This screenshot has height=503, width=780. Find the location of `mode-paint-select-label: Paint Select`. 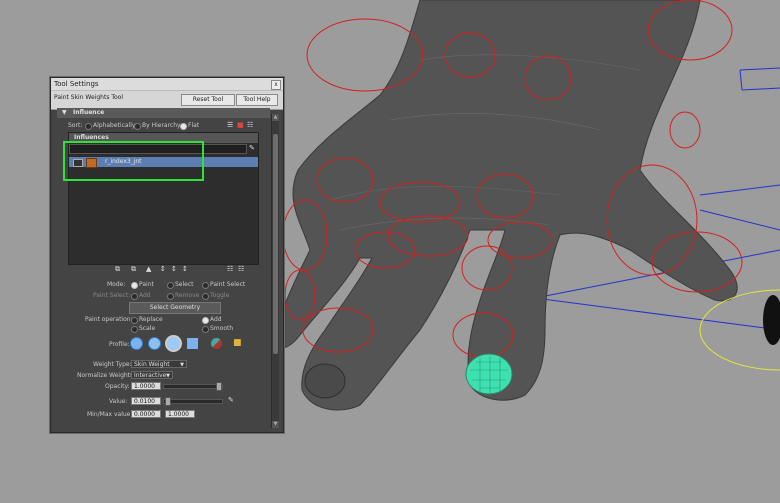

mode-paint-select-label: Paint Select is located at coordinates (228, 284).